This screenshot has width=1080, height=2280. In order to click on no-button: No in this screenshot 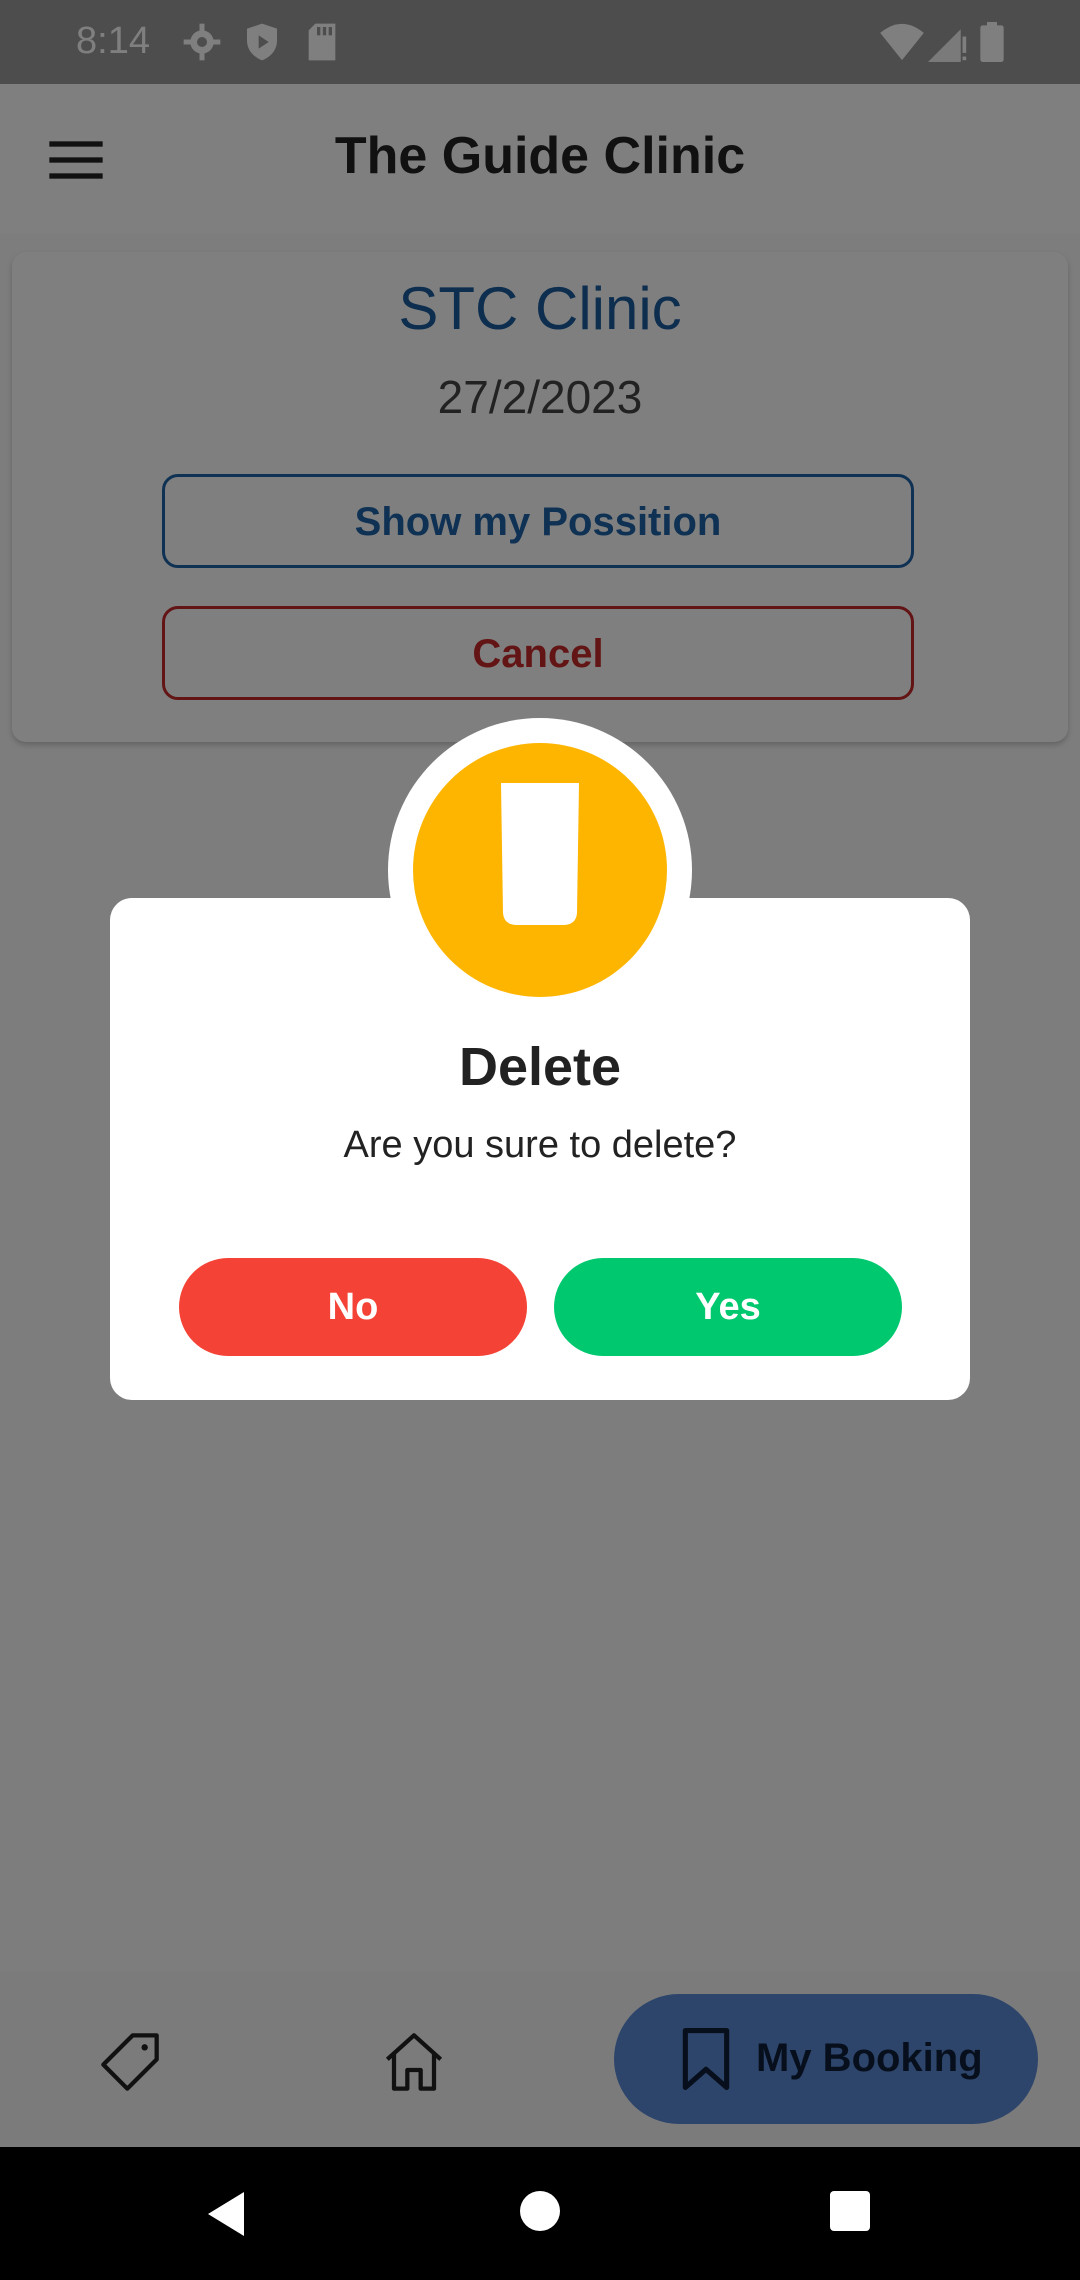, I will do `click(353, 1307)`.